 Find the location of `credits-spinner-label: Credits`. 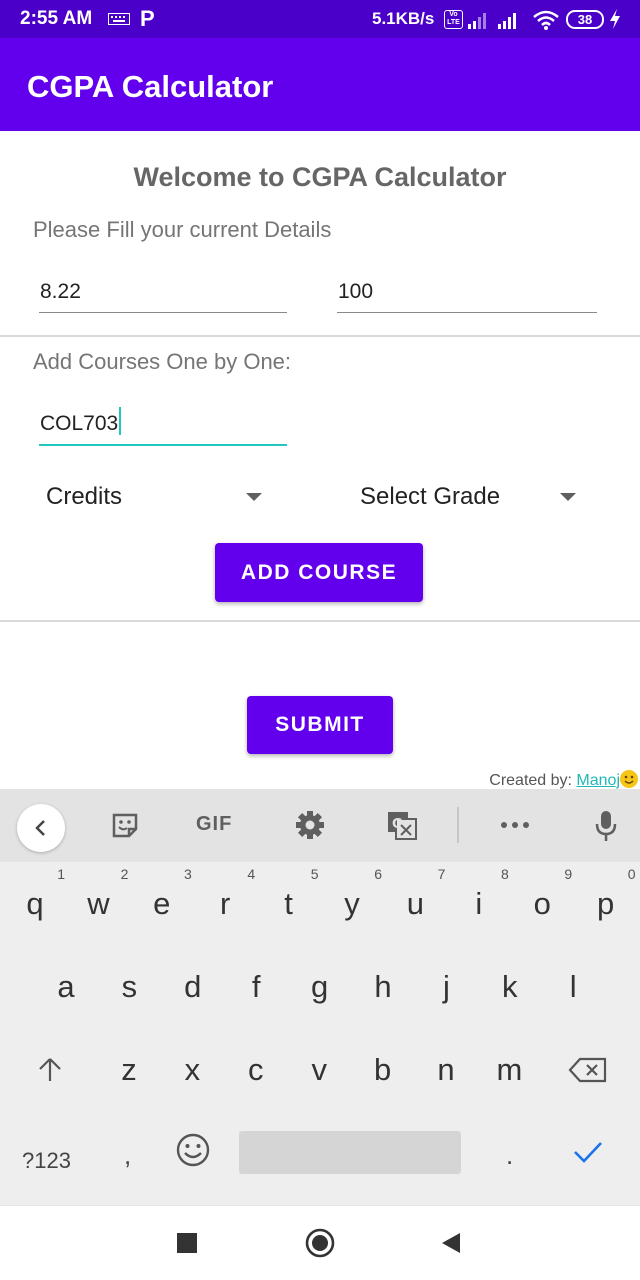

credits-spinner-label: Credits is located at coordinates (84, 496).